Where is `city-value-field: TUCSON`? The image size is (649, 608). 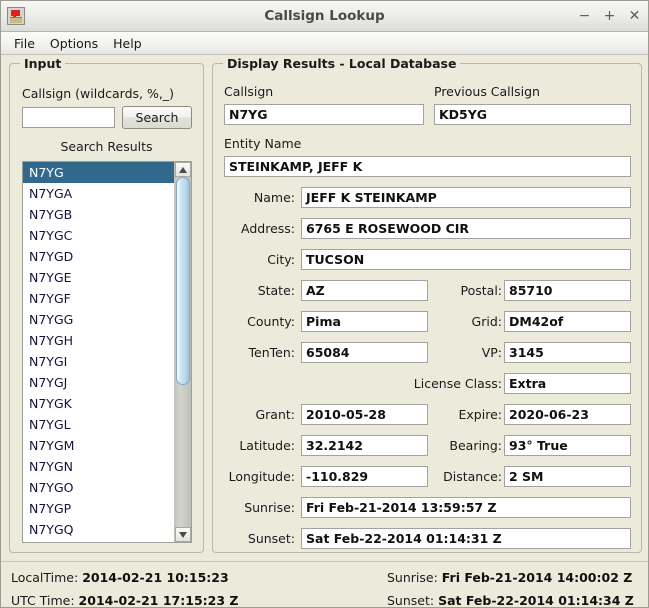 city-value-field: TUCSON is located at coordinates (466, 259).